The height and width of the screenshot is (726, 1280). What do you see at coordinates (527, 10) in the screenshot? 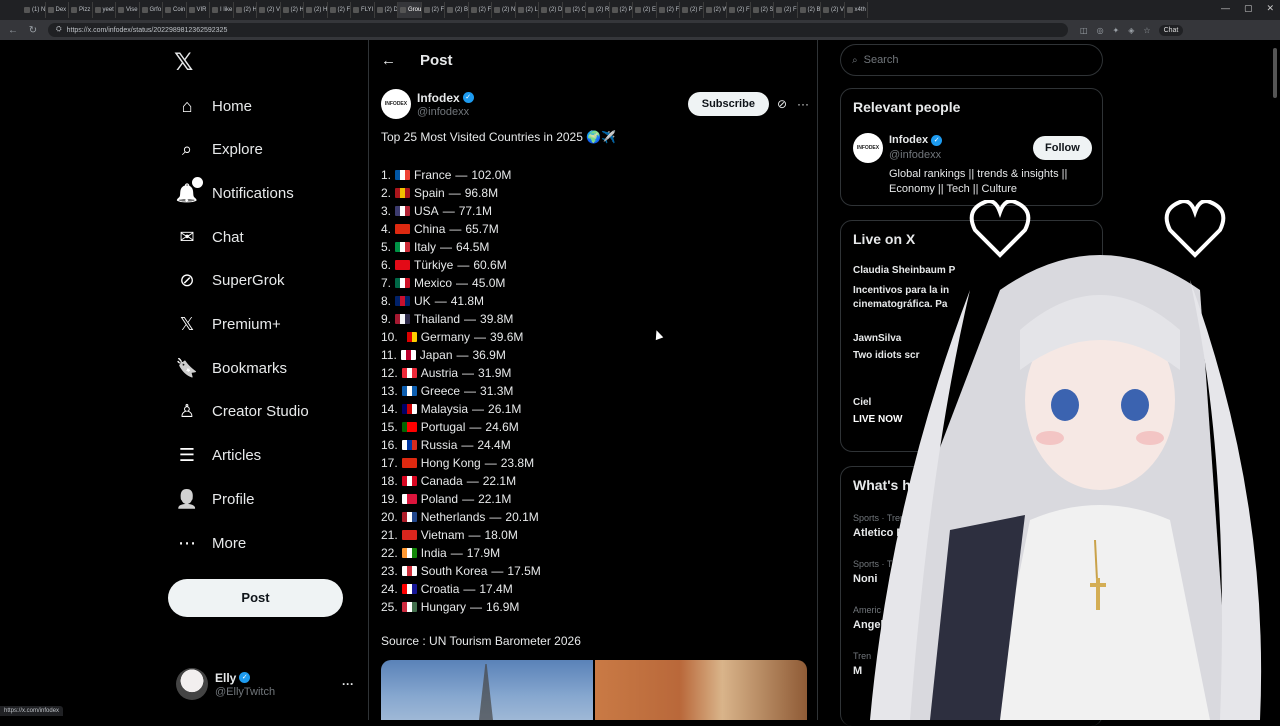
I see `browser-tab: (2) L` at bounding box center [527, 10].